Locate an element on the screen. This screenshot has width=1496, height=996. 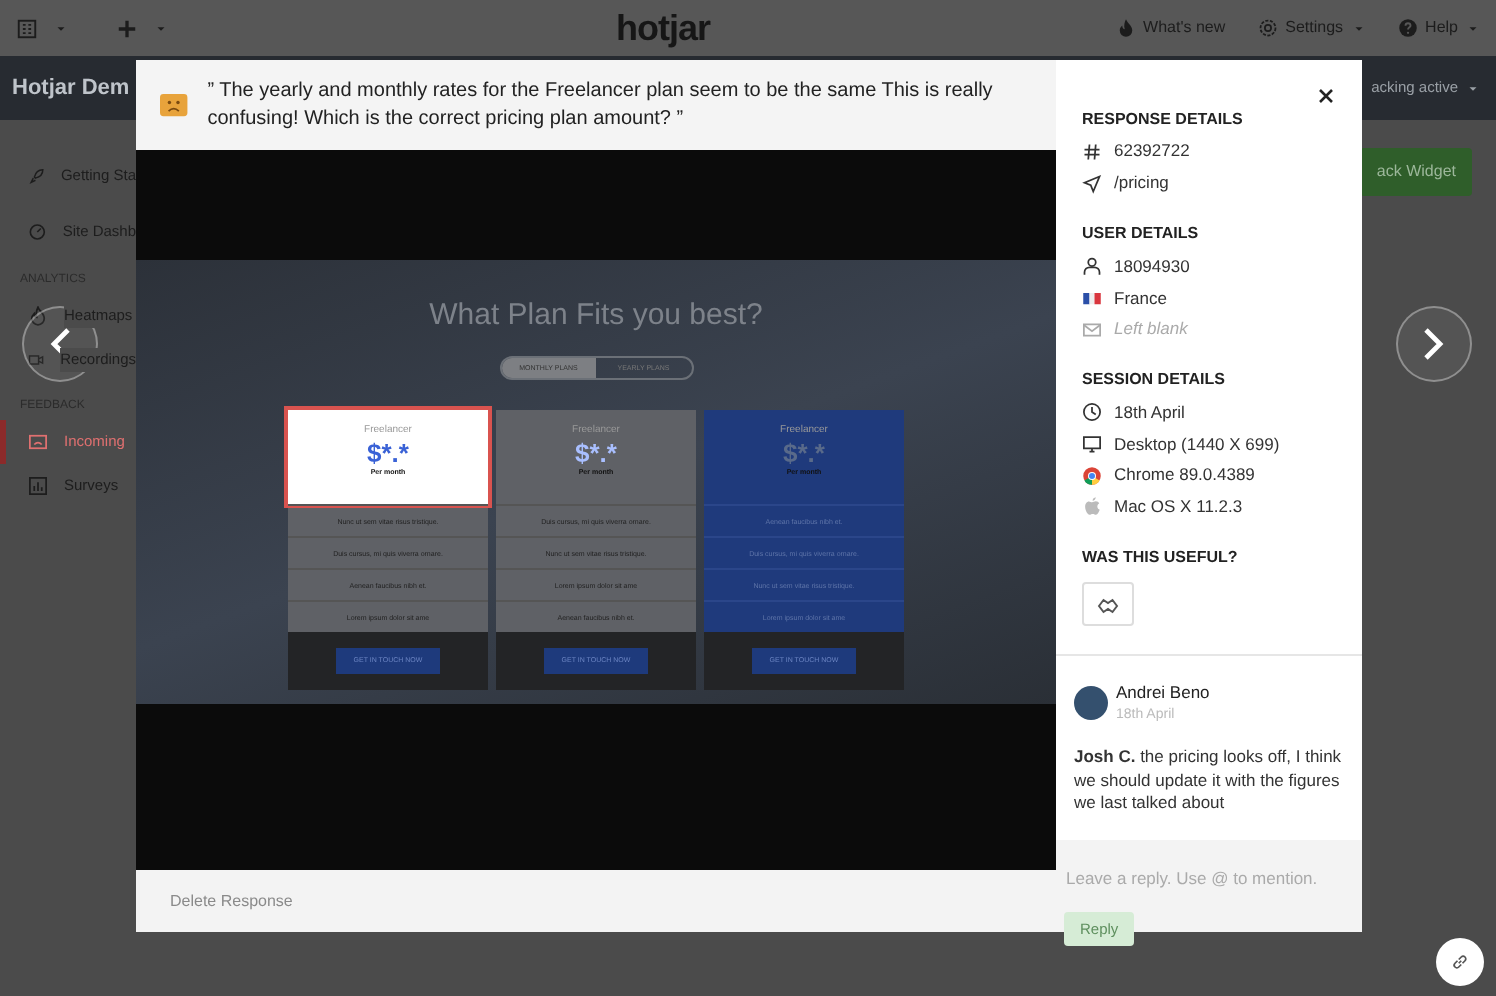
dashboard-icon is located at coordinates (37, 232).